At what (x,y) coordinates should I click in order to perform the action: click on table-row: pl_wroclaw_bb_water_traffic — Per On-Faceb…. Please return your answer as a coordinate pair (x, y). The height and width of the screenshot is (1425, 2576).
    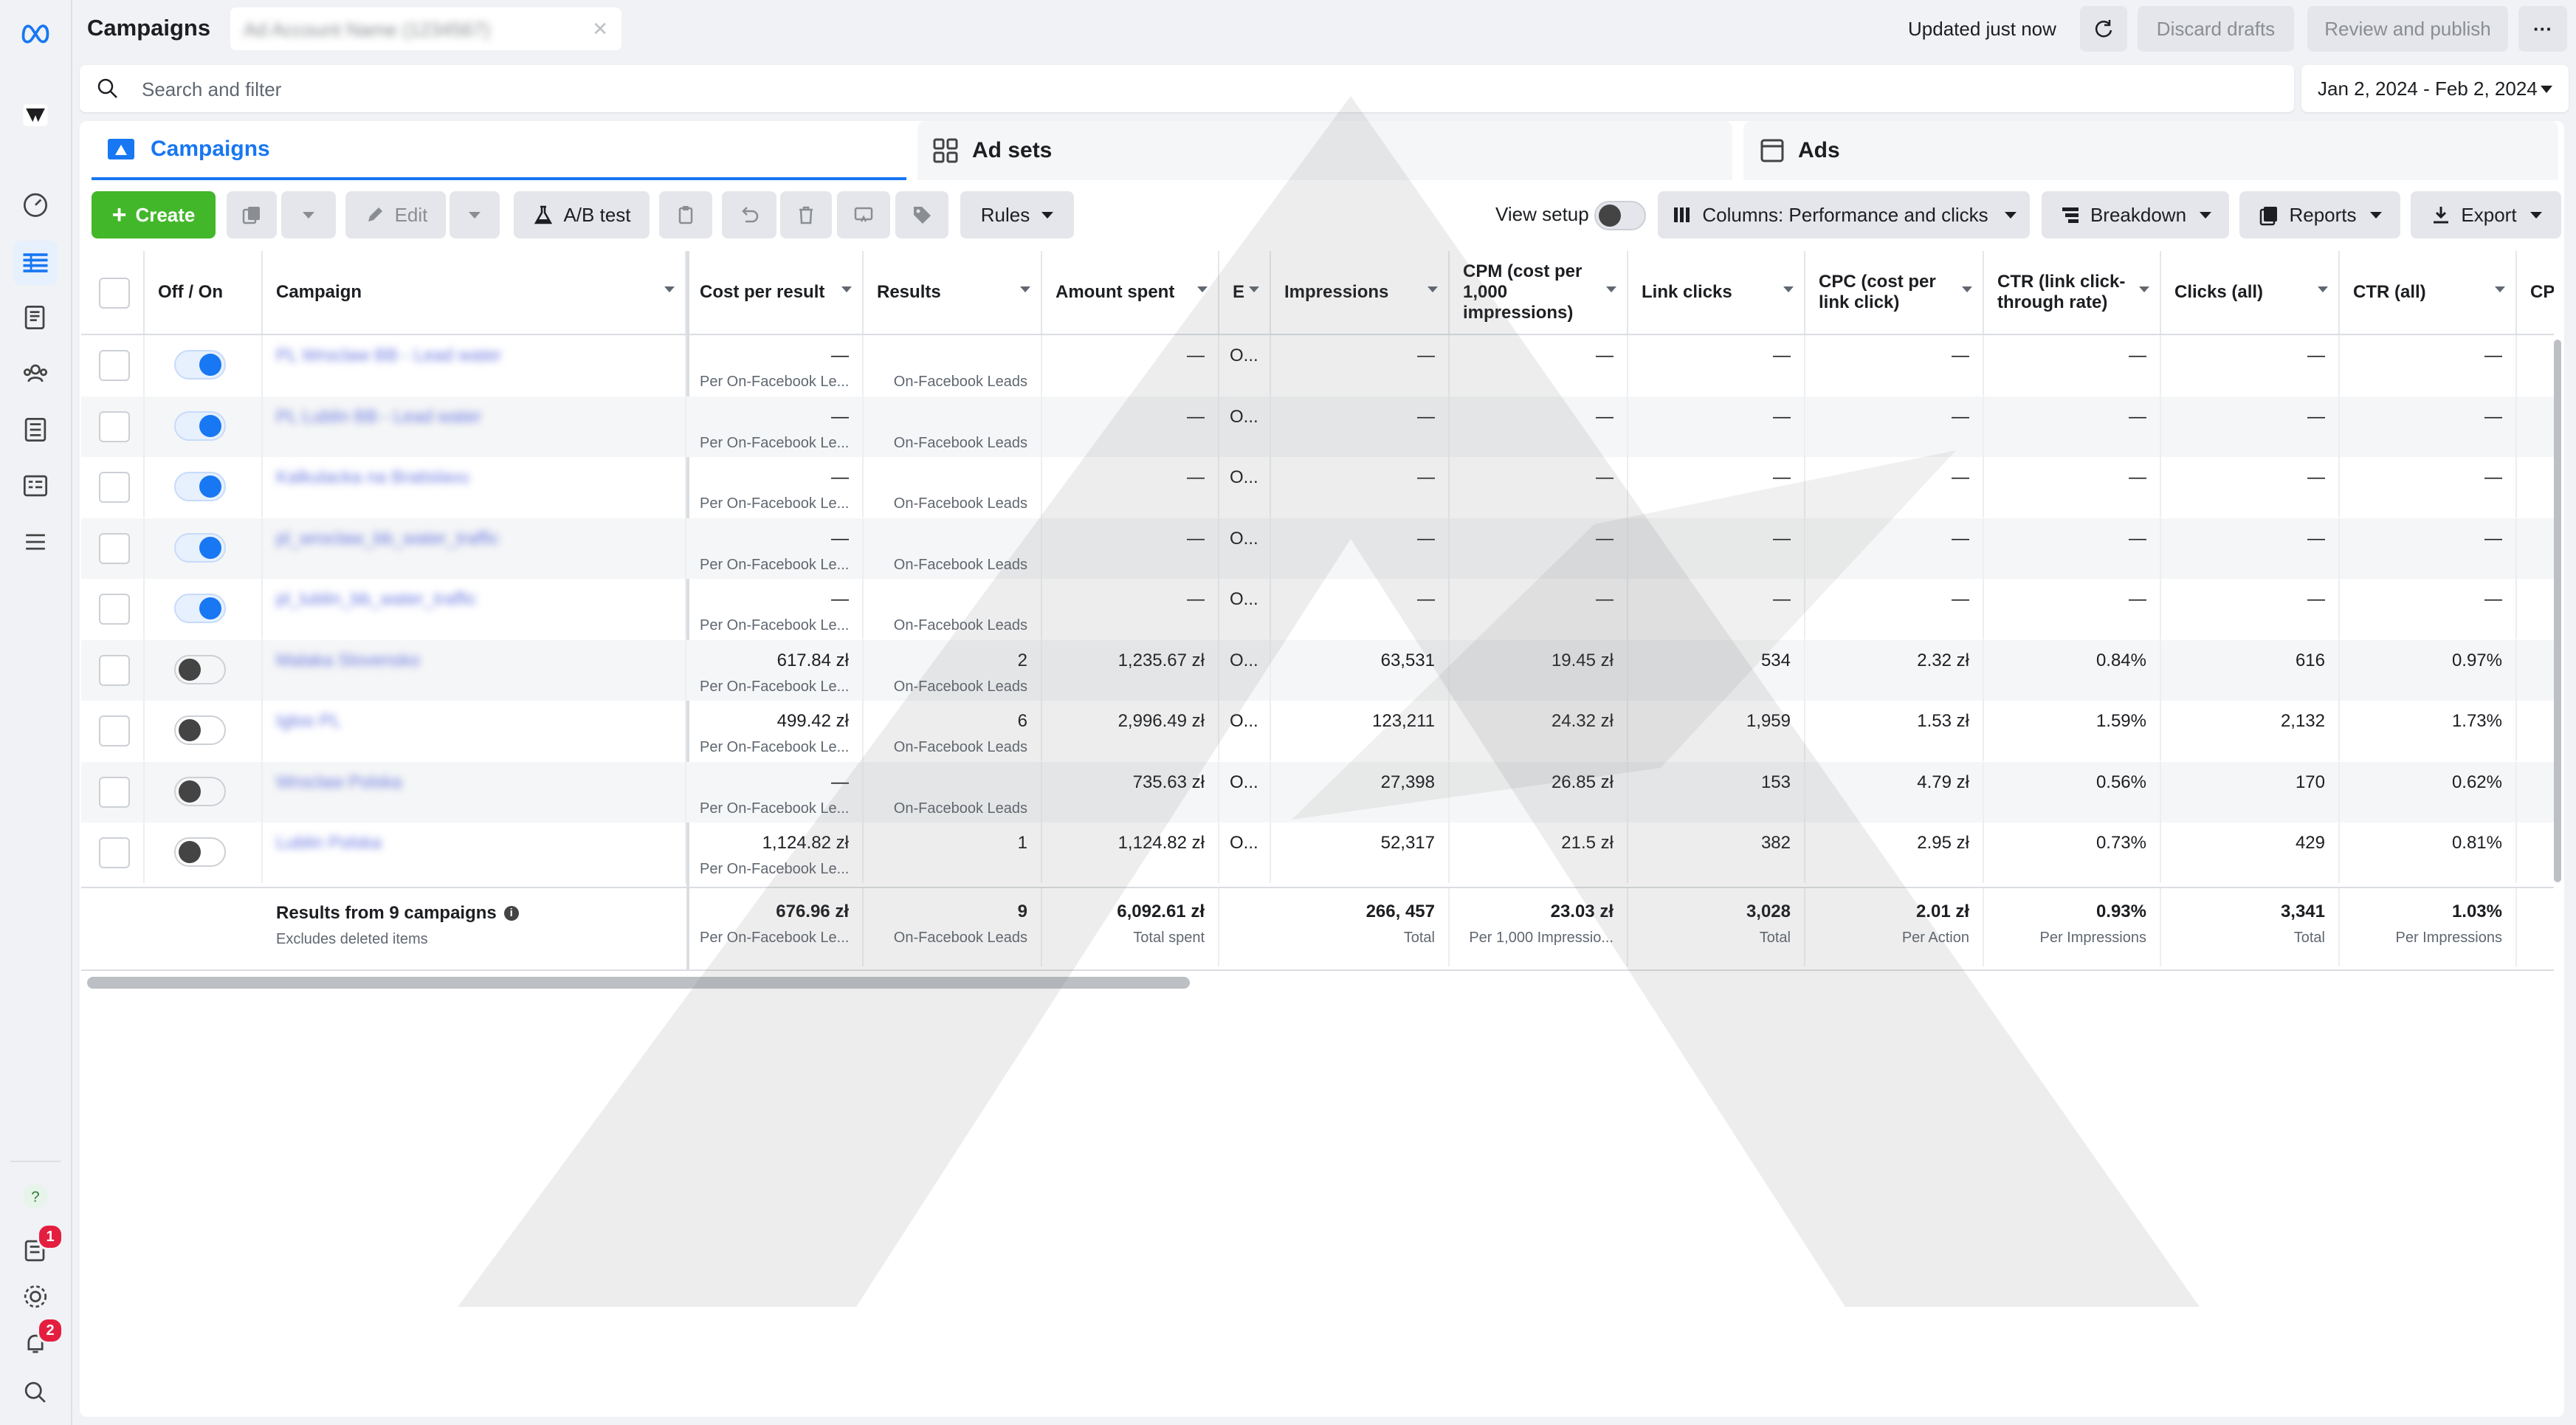
    Looking at the image, I should click on (1318, 548).